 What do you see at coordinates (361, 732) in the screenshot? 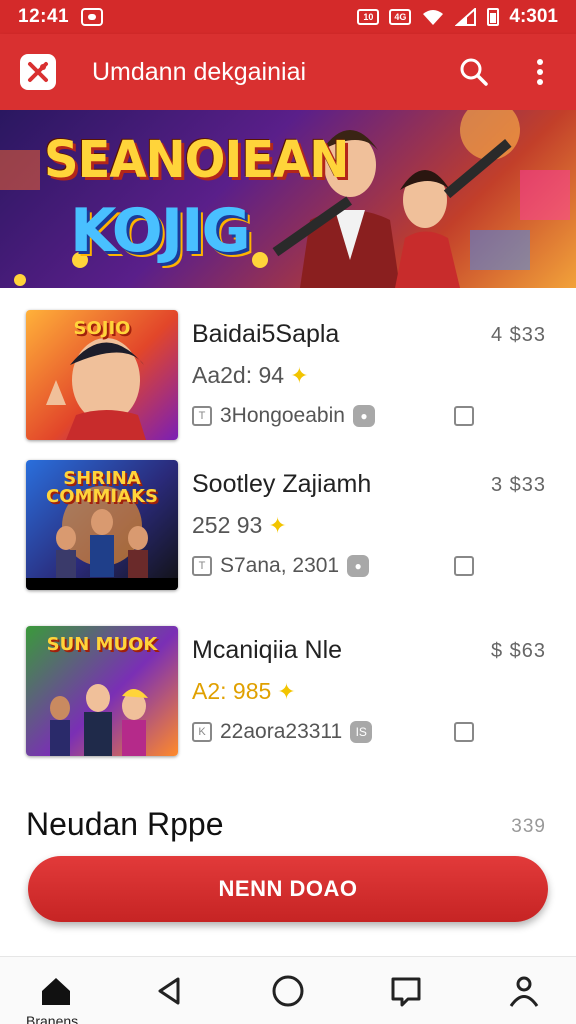
I see `badge-icon: IS` at bounding box center [361, 732].